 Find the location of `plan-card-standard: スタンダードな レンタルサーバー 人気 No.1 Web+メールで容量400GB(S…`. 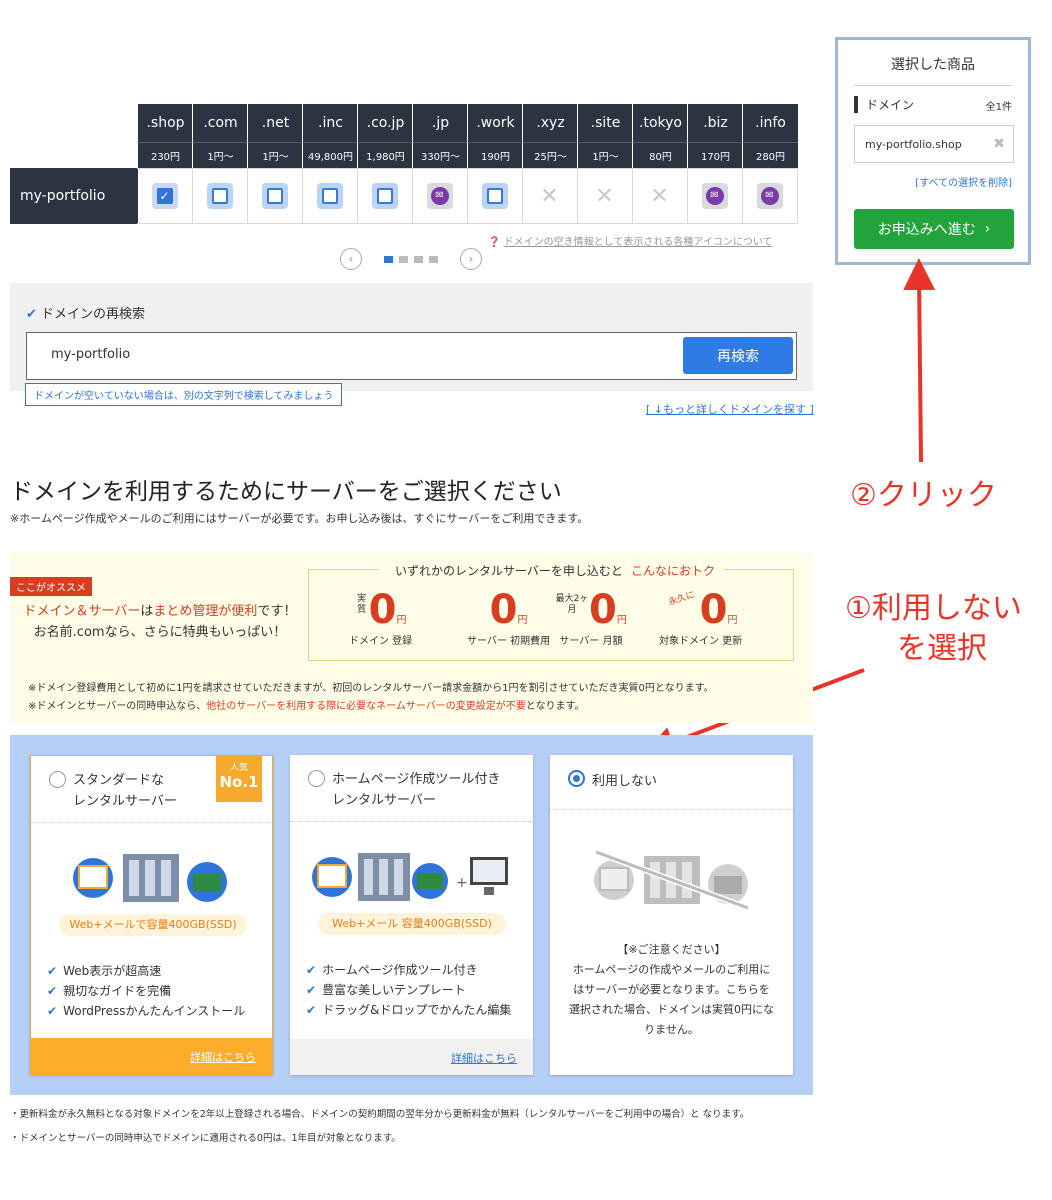

plan-card-standard: スタンダードな レンタルサーバー 人気 No.1 Web+メールで容量400GB(S… is located at coordinates (151, 915).